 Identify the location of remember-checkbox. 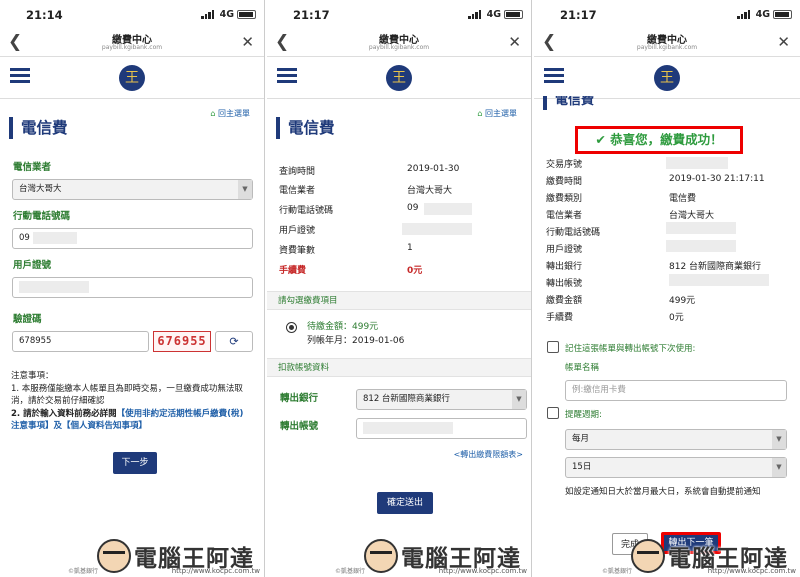
(553, 347).